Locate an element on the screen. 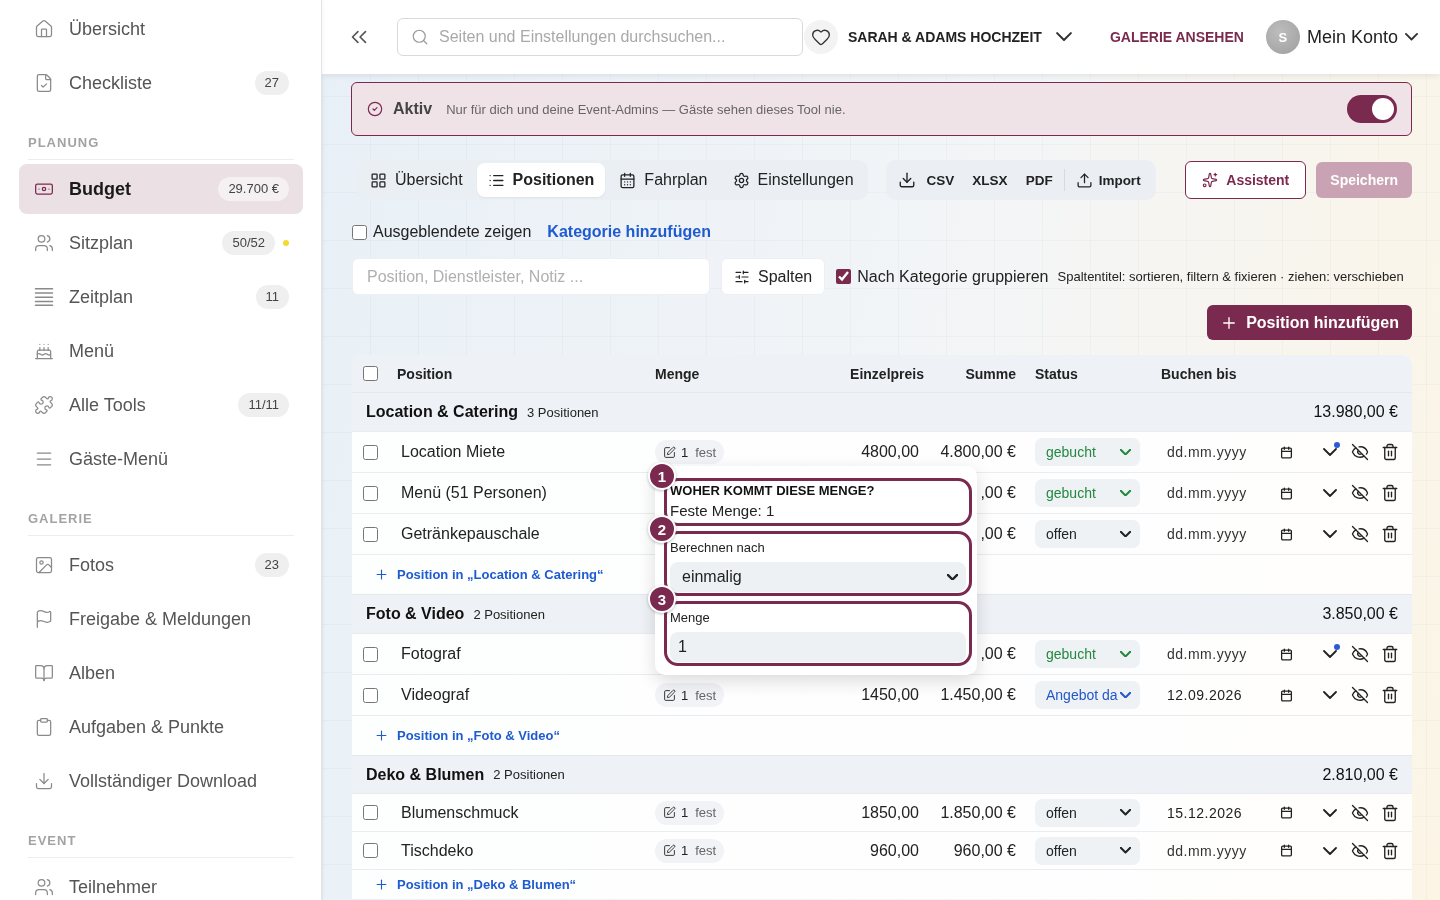  column-header: Buchen bis is located at coordinates (1199, 373).